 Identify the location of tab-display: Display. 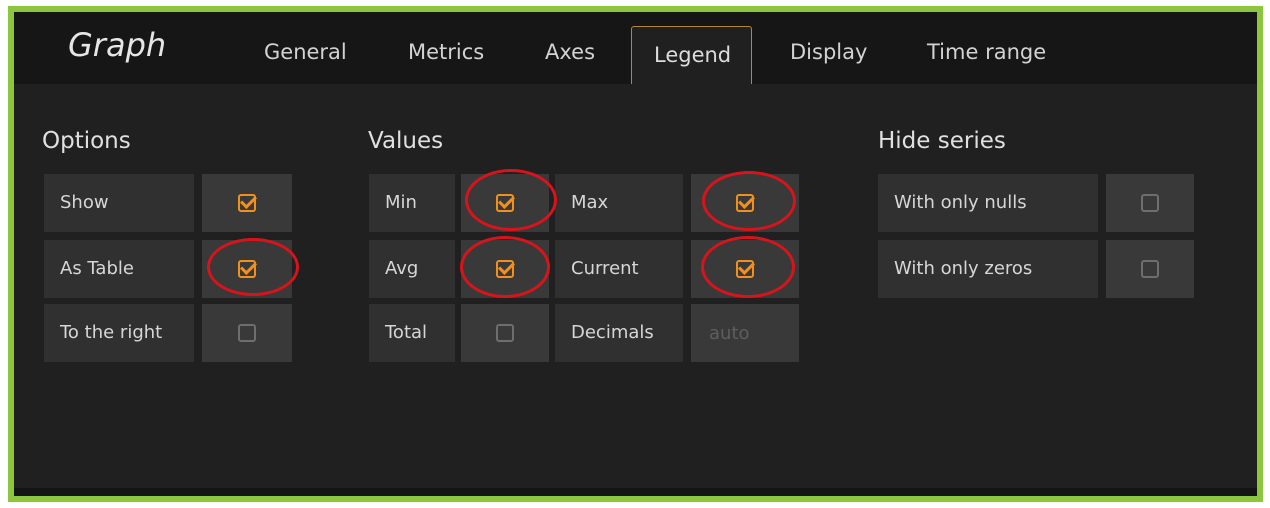
(828, 52).